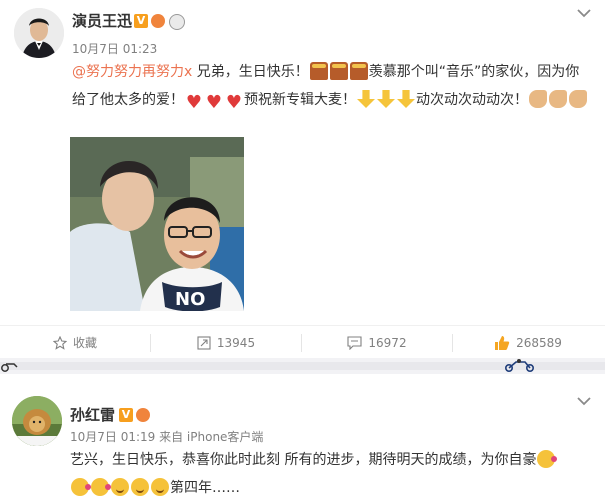 This screenshot has height=502, width=605. I want to click on repost-count: 13945, so click(236, 342).